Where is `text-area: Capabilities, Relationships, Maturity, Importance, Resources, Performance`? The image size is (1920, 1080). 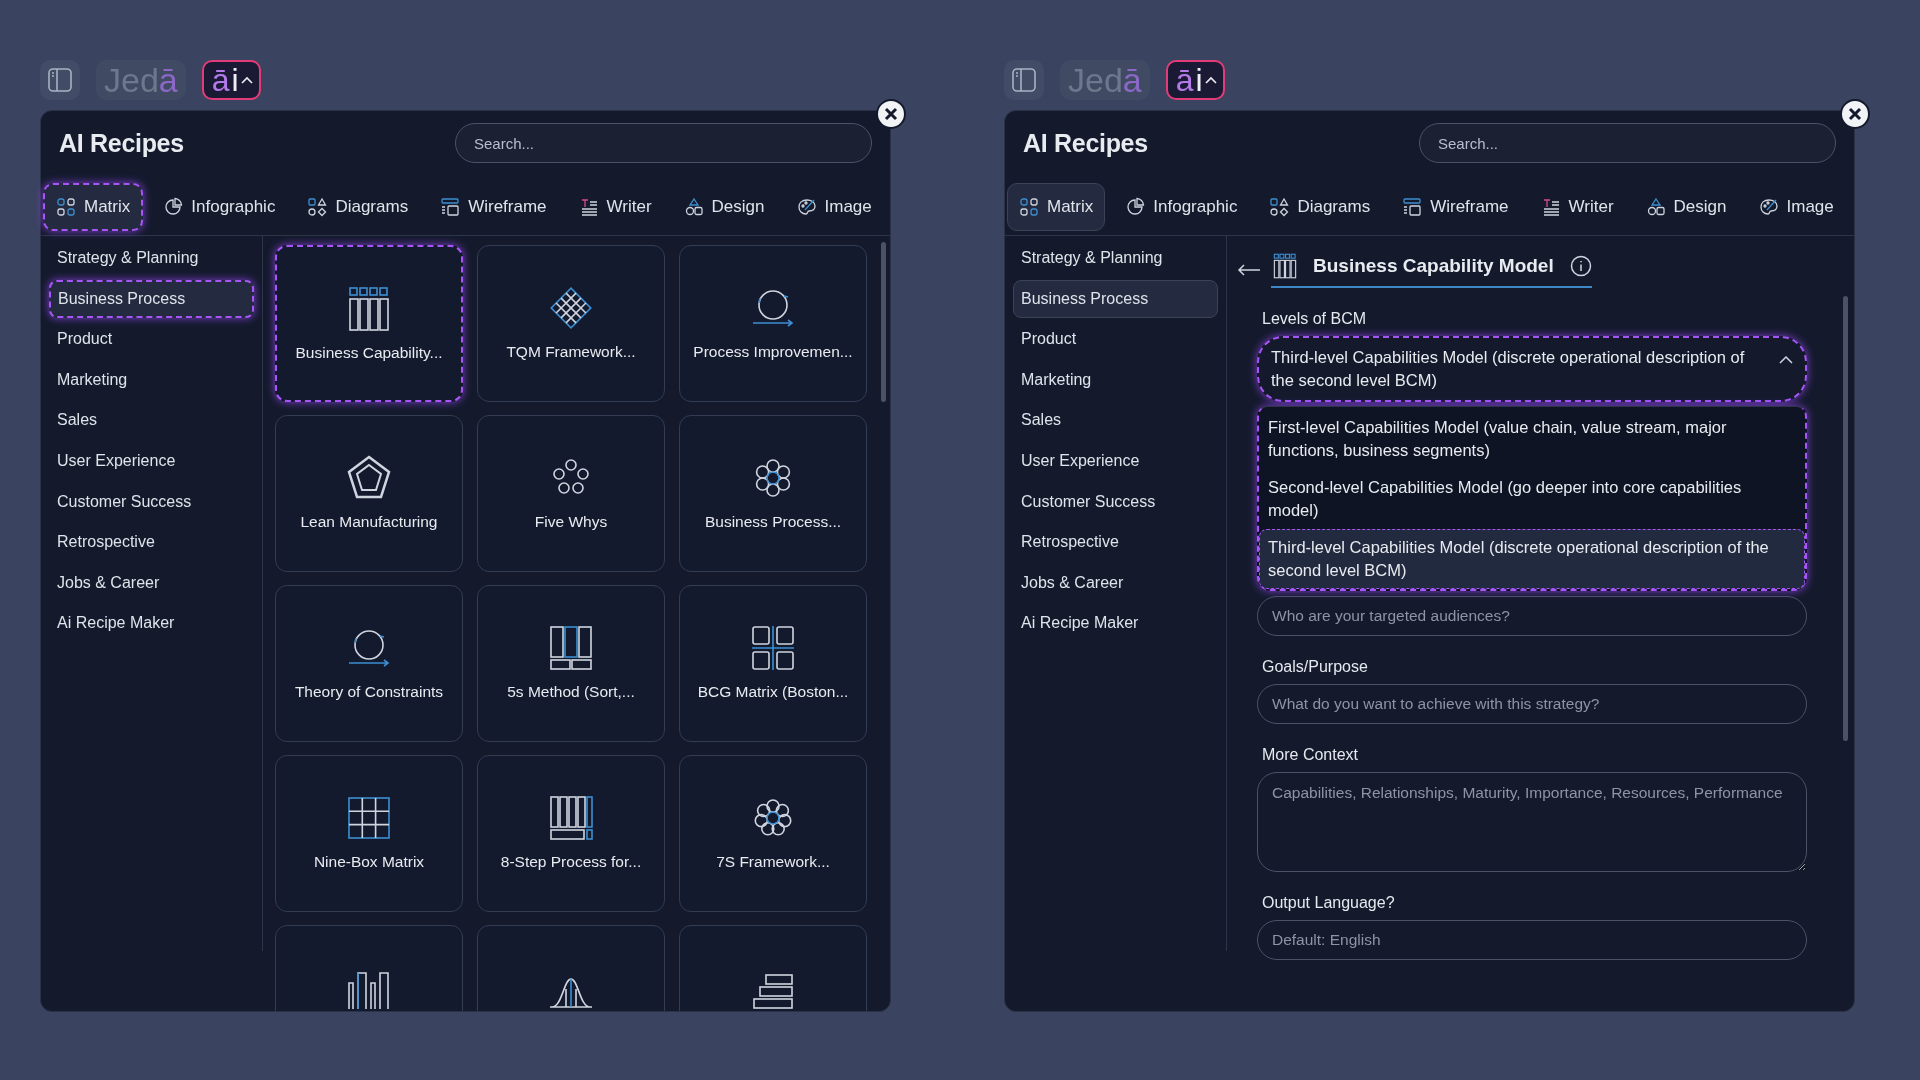 text-area: Capabilities, Relationships, Maturity, Importance, Resources, Performance is located at coordinates (1532, 822).